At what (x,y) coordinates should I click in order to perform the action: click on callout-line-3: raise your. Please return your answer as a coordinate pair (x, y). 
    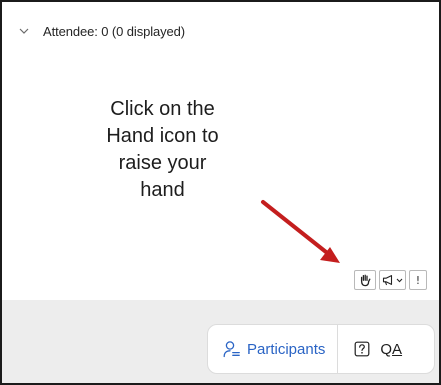
    Looking at the image, I should click on (162, 163).